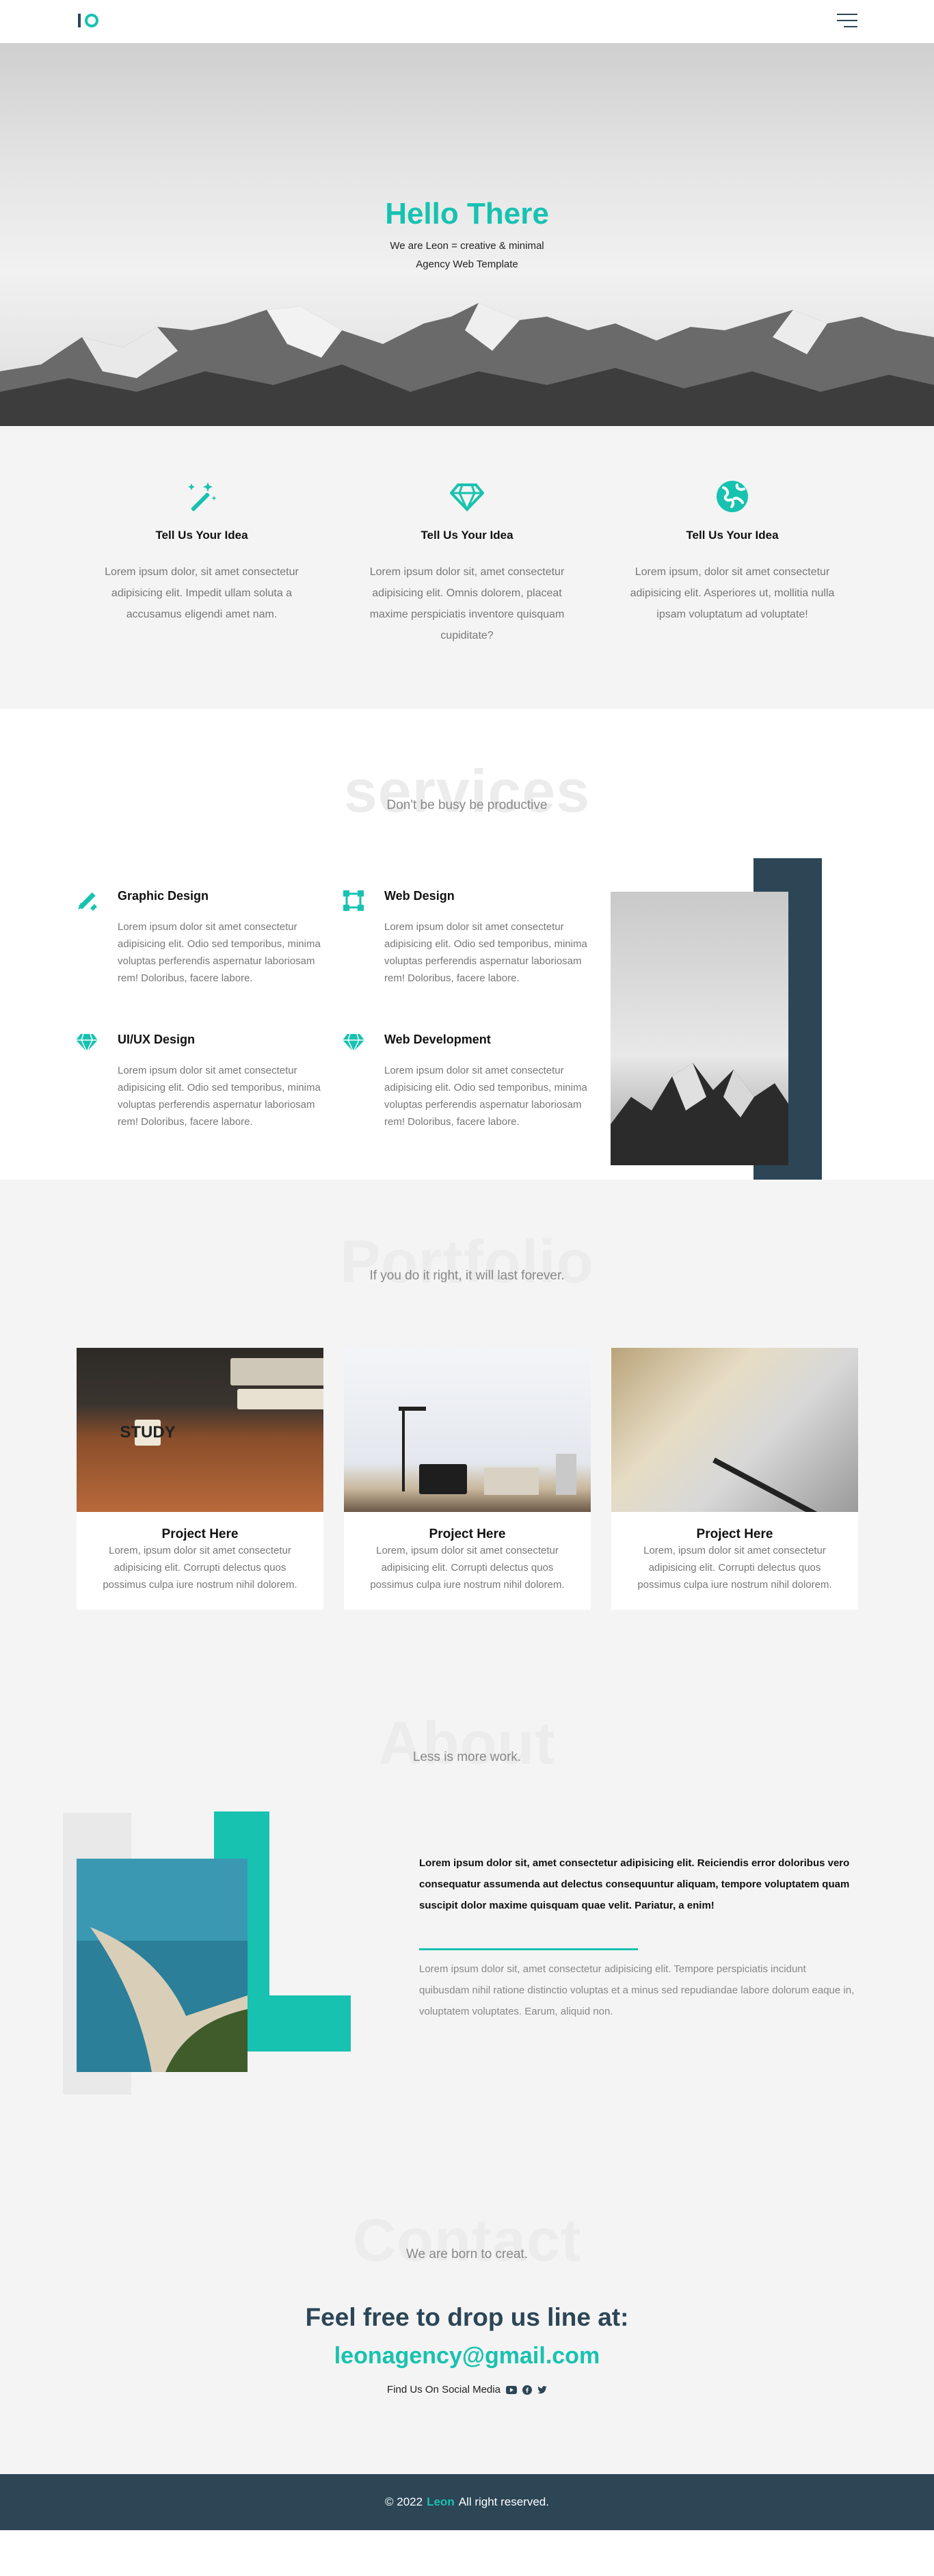 The width and height of the screenshot is (934, 2576). I want to click on footer-copyright: © 2022, so click(404, 2501).